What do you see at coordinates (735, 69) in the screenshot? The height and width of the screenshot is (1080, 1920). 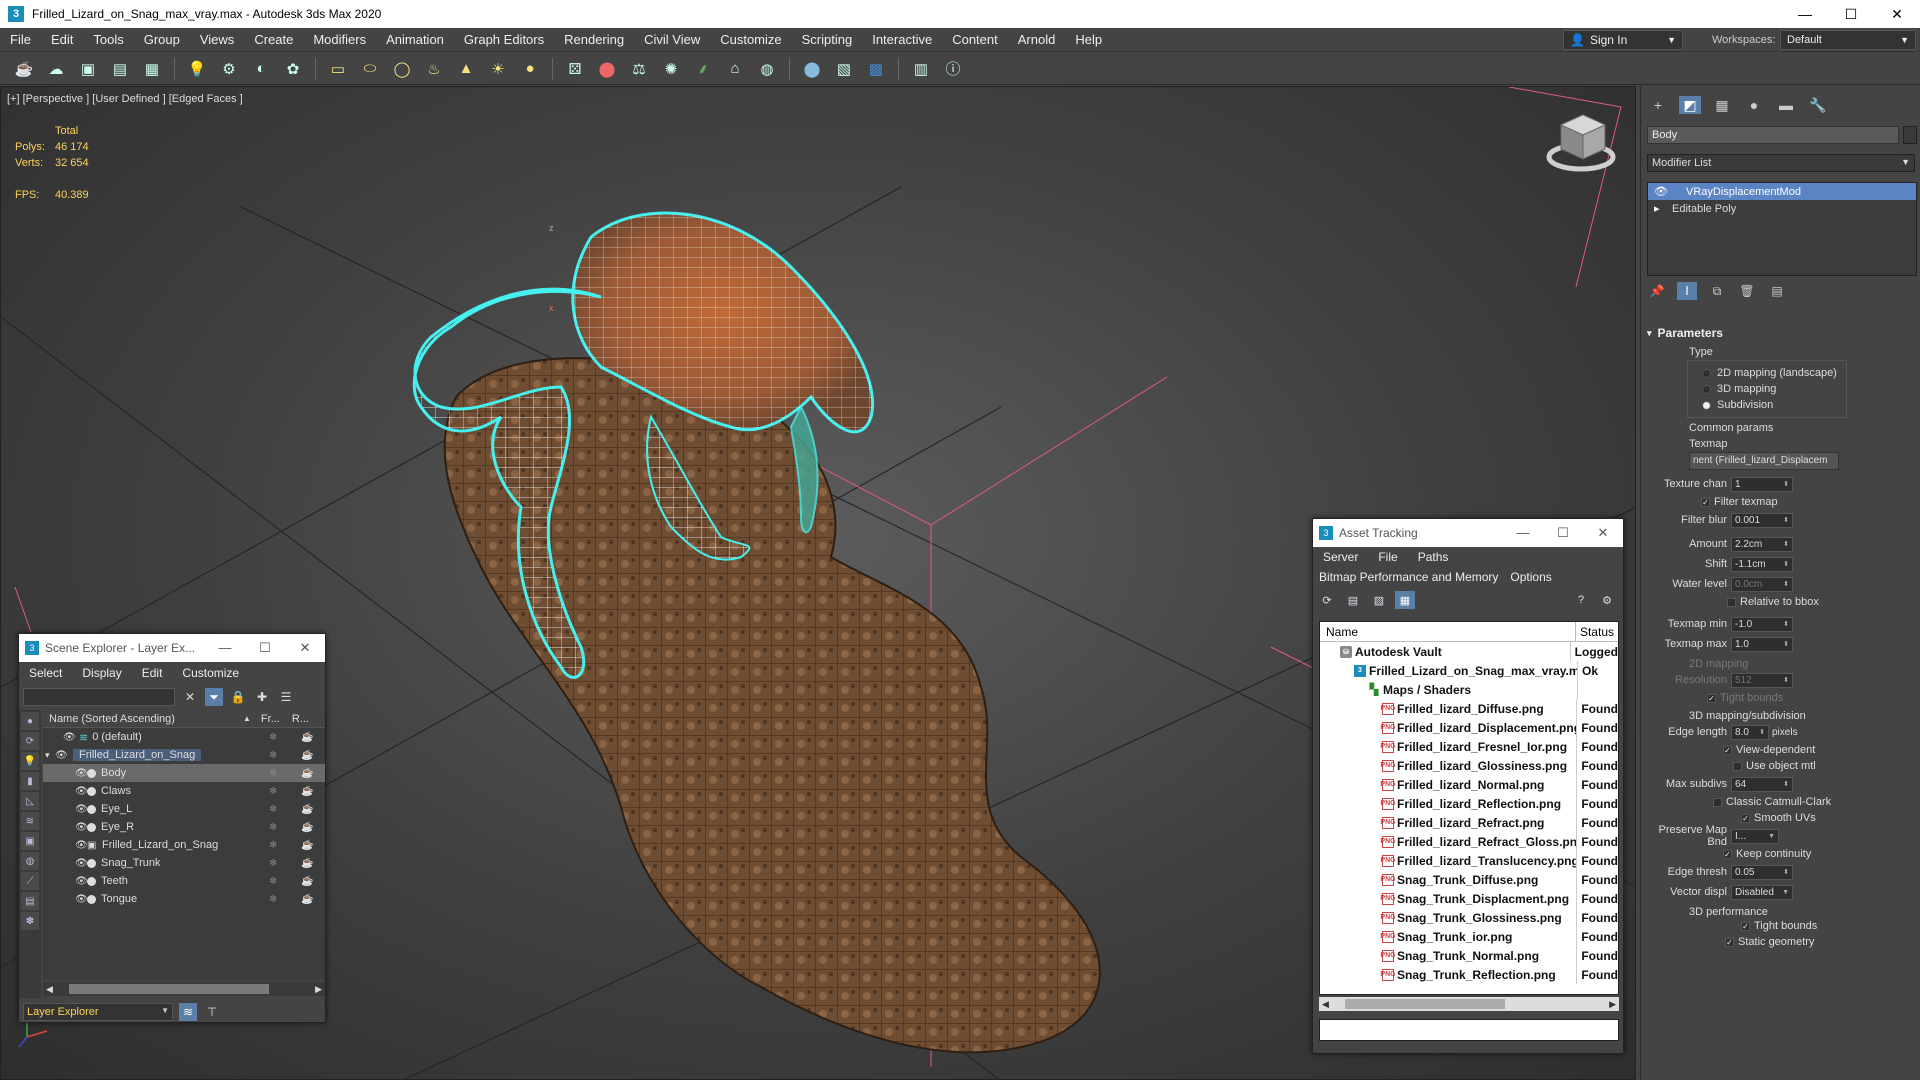 I see `vray-hf-icon: ⌂` at bounding box center [735, 69].